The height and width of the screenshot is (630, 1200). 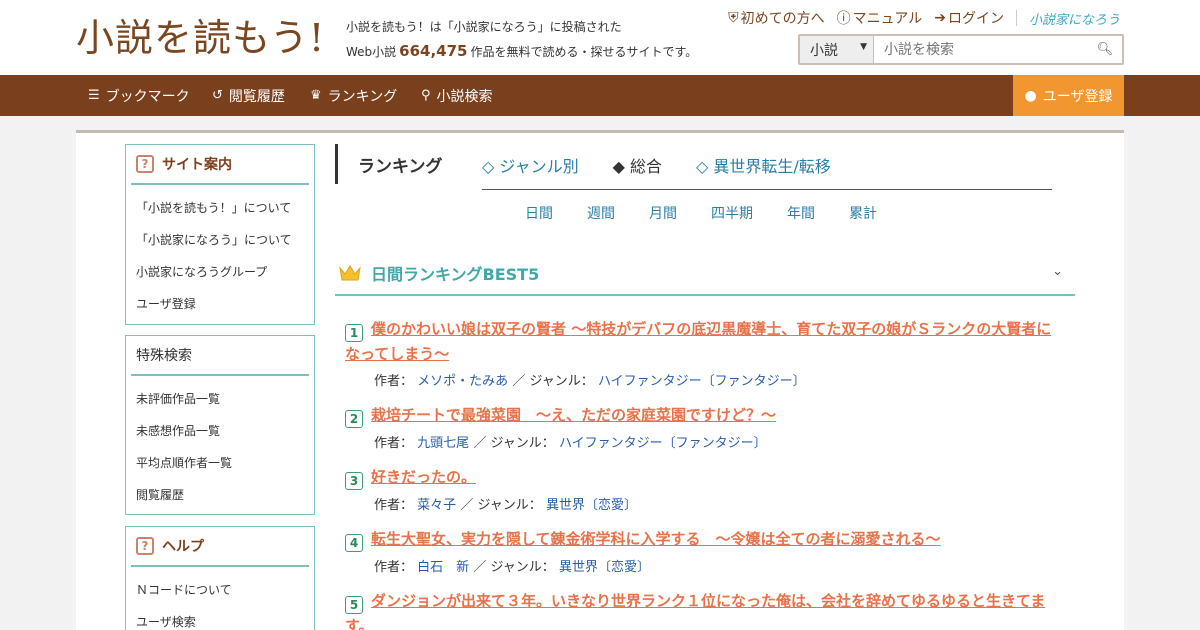 What do you see at coordinates (705, 274) in the screenshot?
I see `best5-header: 日間ランキングBEST5 ⌄` at bounding box center [705, 274].